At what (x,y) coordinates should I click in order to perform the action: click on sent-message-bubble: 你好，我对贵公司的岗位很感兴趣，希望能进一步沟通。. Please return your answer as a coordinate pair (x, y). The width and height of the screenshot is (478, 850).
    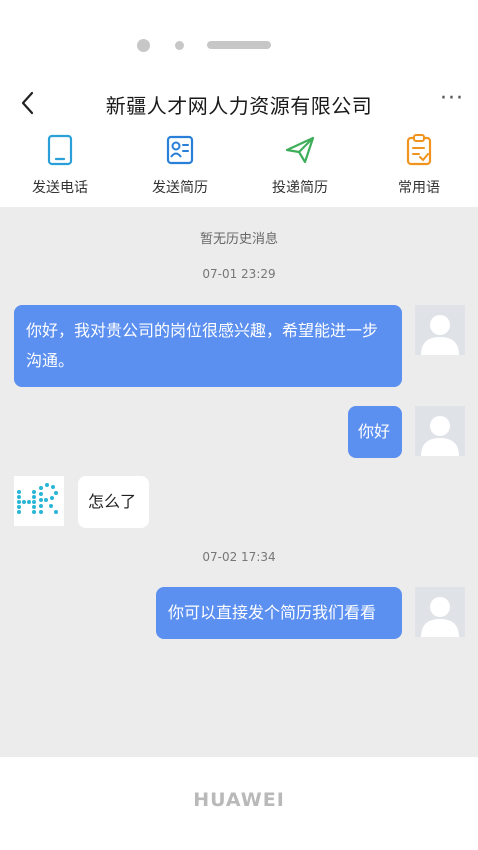
    Looking at the image, I should click on (208, 346).